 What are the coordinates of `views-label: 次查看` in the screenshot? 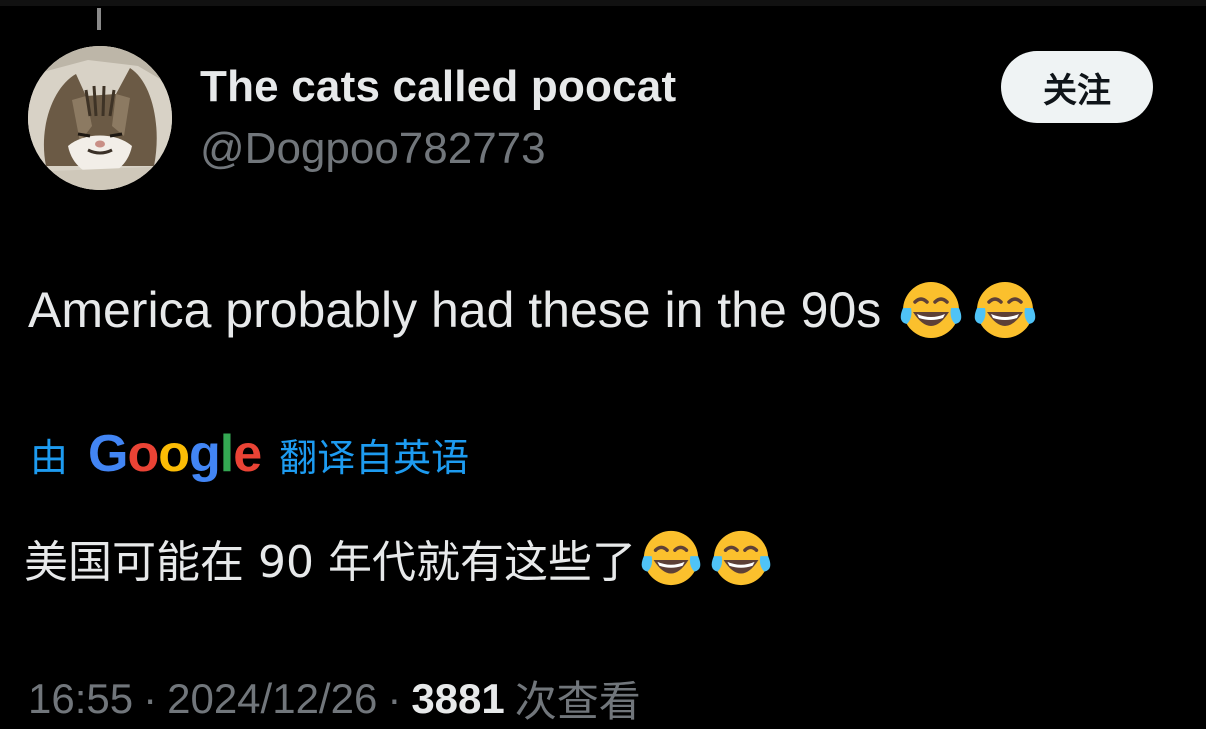 It's located at (577, 701).